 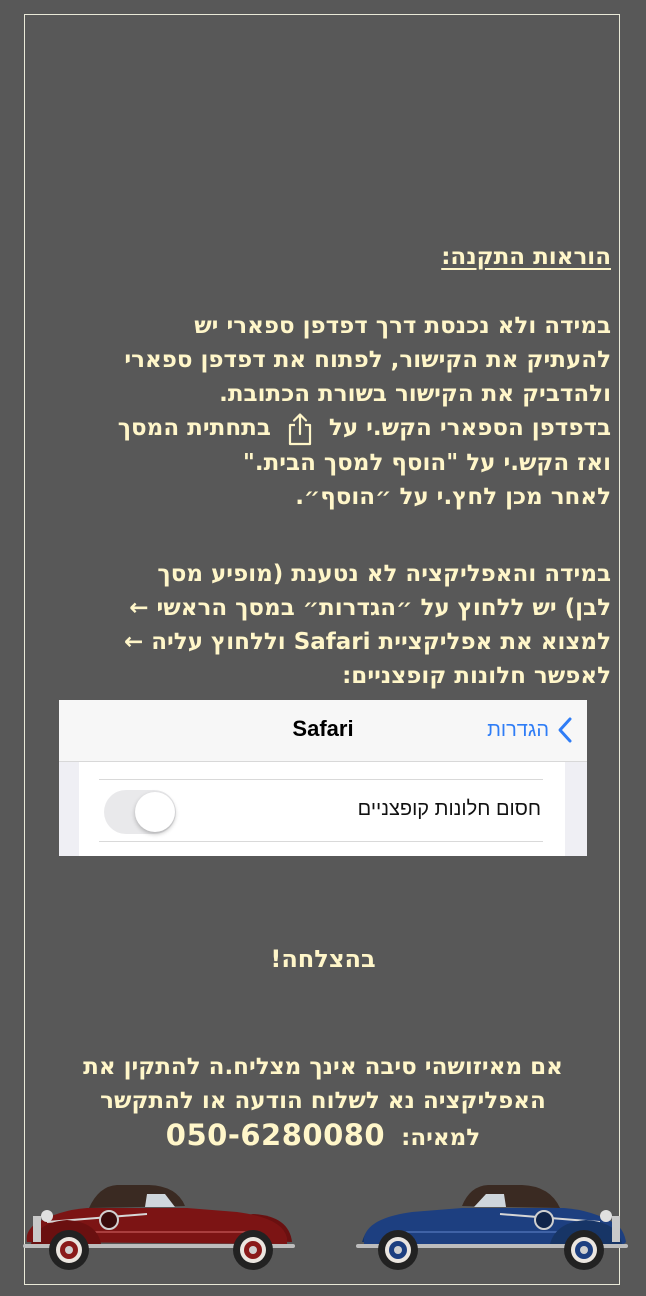 I want to click on instruction-line: לבן) יש ללחוץ על ״הגדרות״ במסך הראשי ←, so click(x=370, y=608).